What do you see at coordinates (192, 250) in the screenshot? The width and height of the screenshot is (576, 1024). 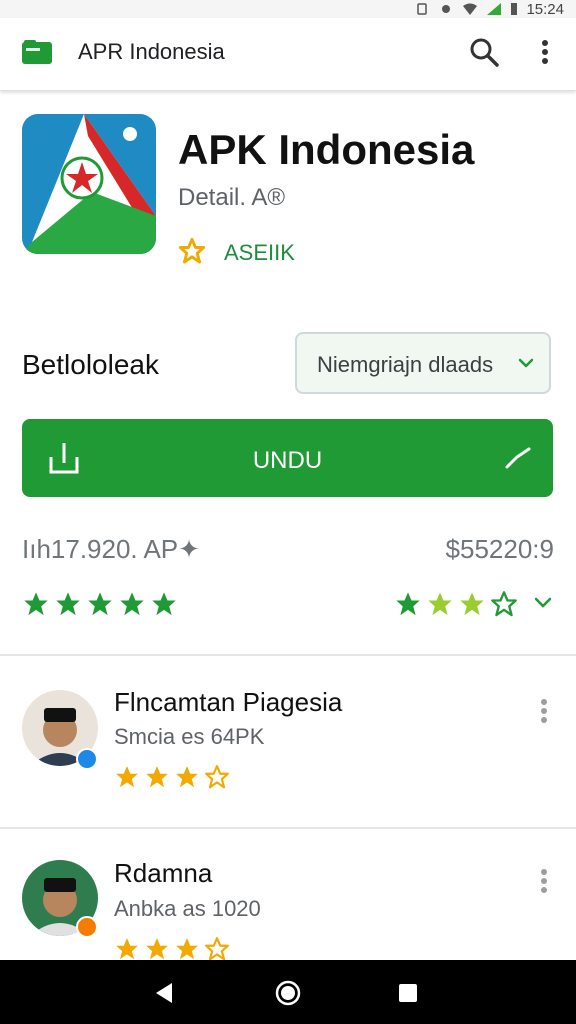 I see `star-icon` at bounding box center [192, 250].